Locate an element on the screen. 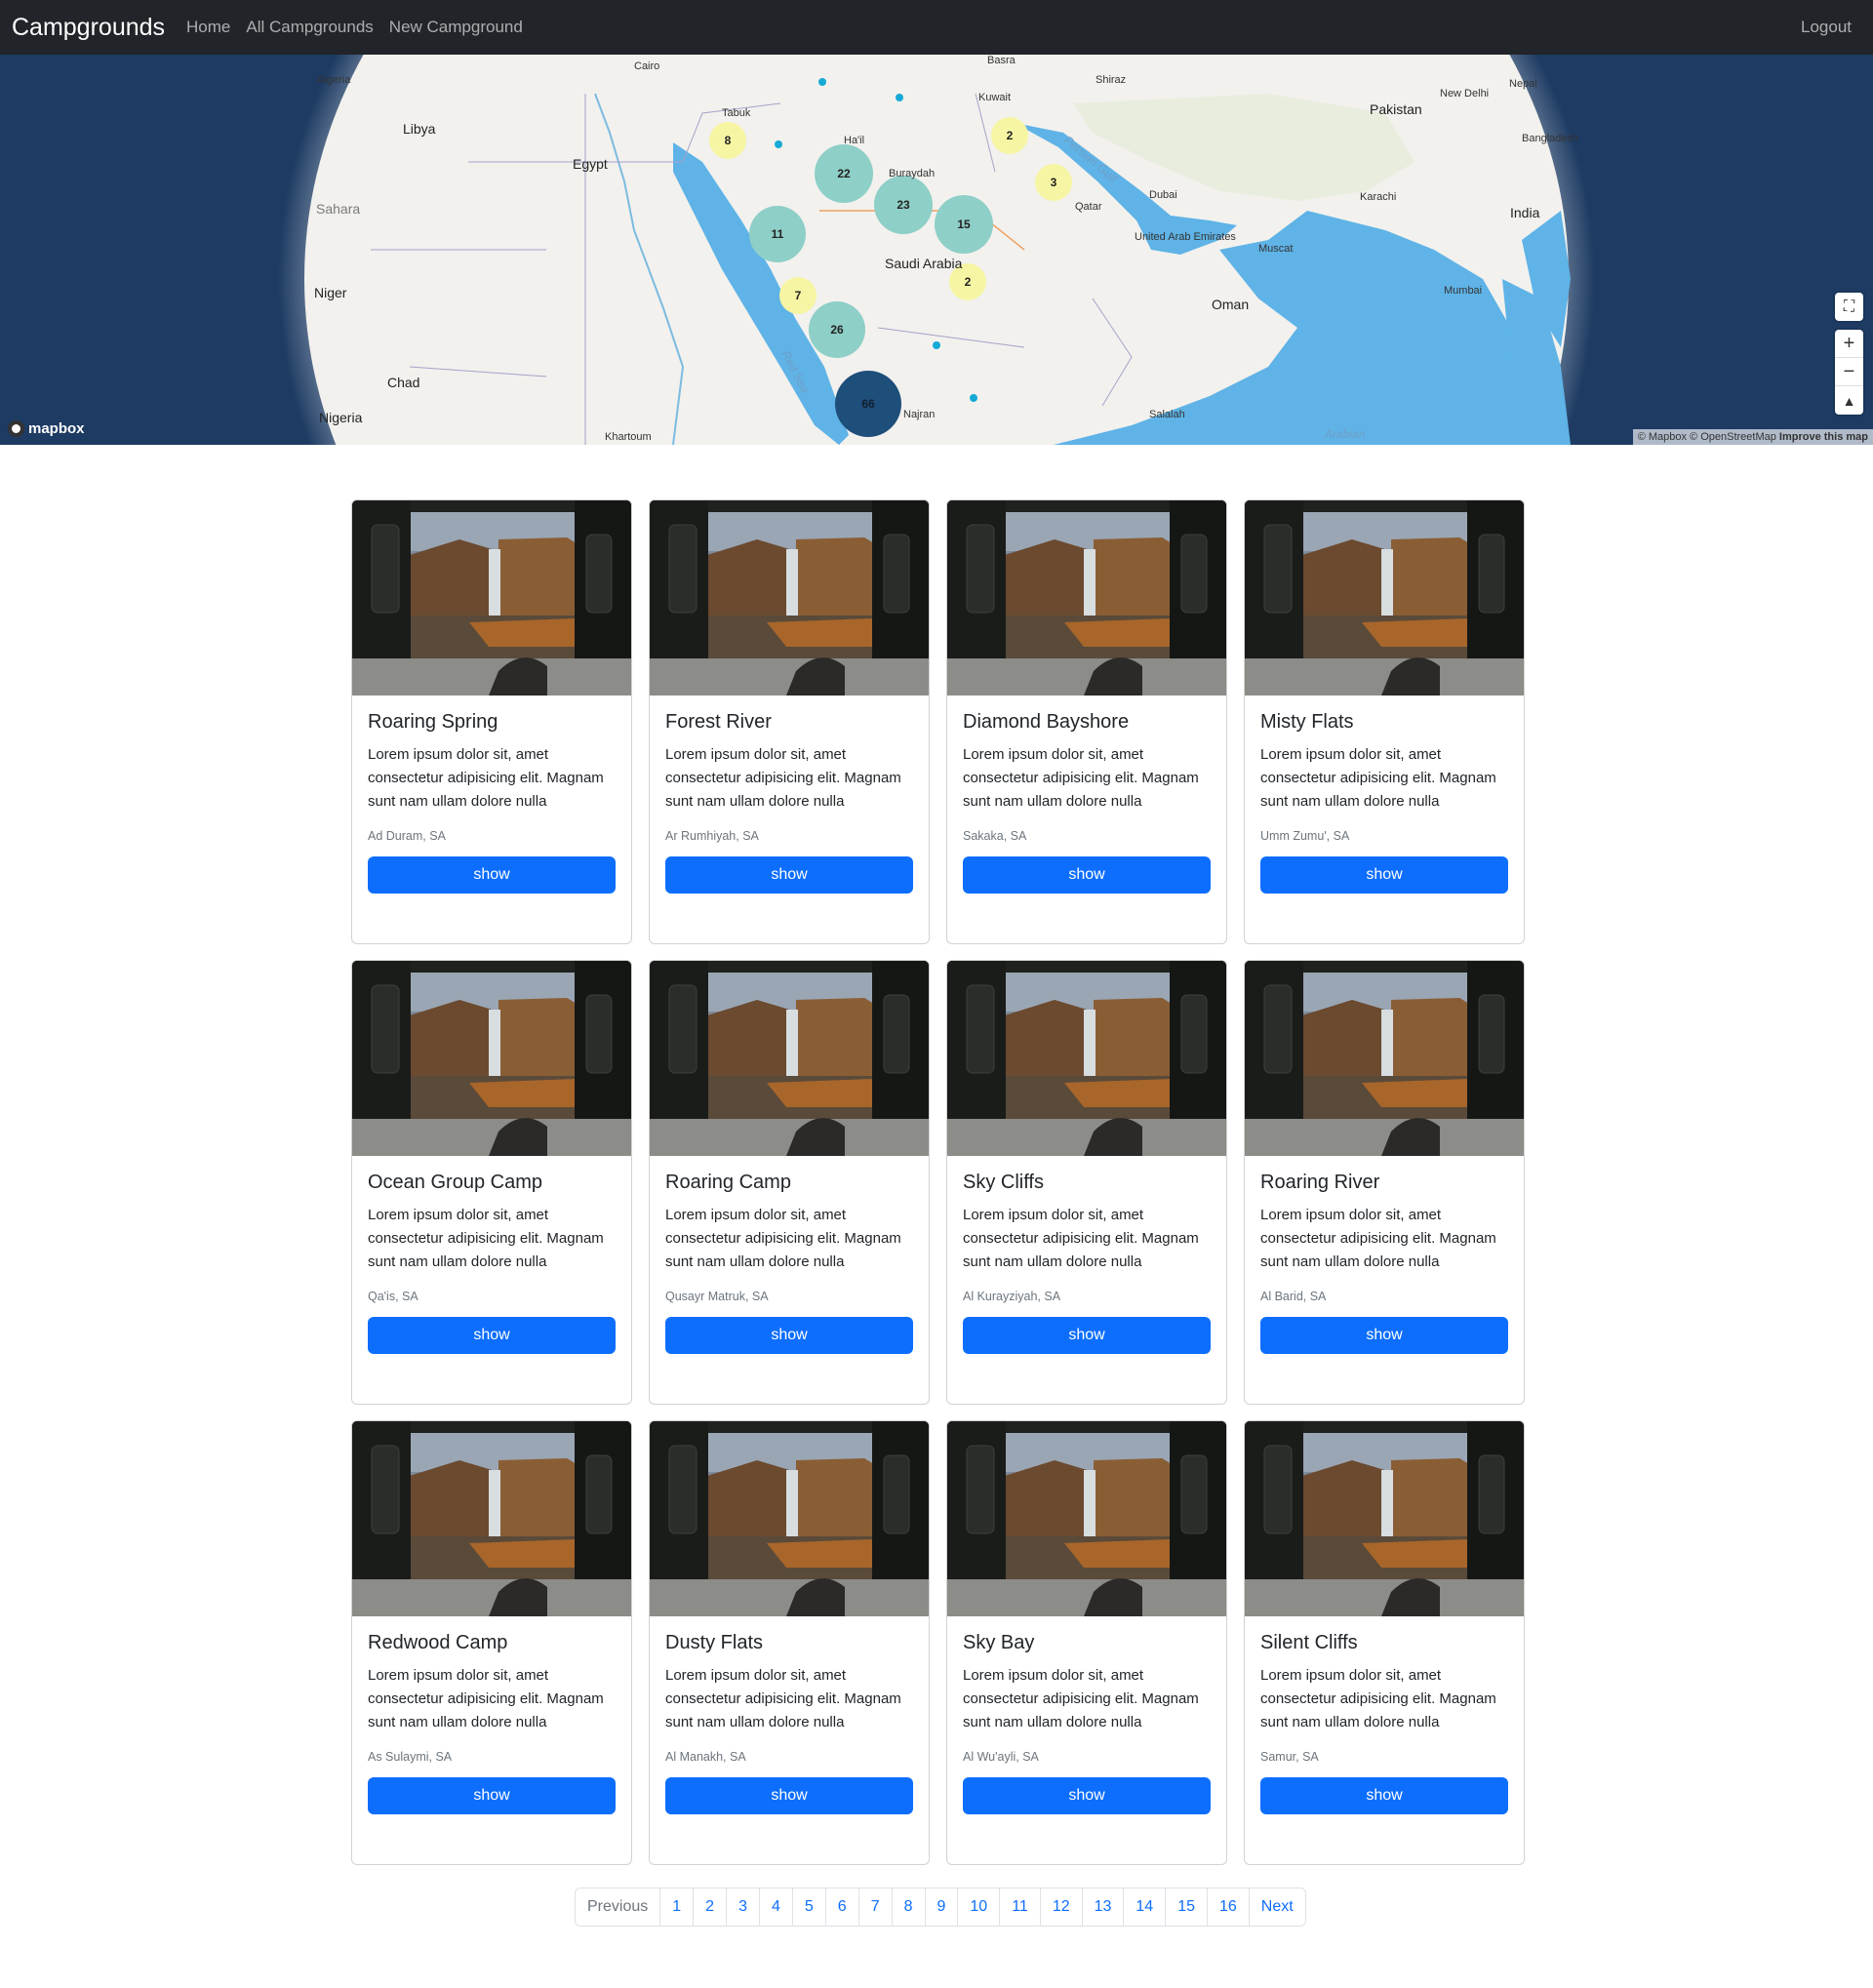 This screenshot has height=1988, width=1873. page-link: 12 is located at coordinates (1060, 1907).